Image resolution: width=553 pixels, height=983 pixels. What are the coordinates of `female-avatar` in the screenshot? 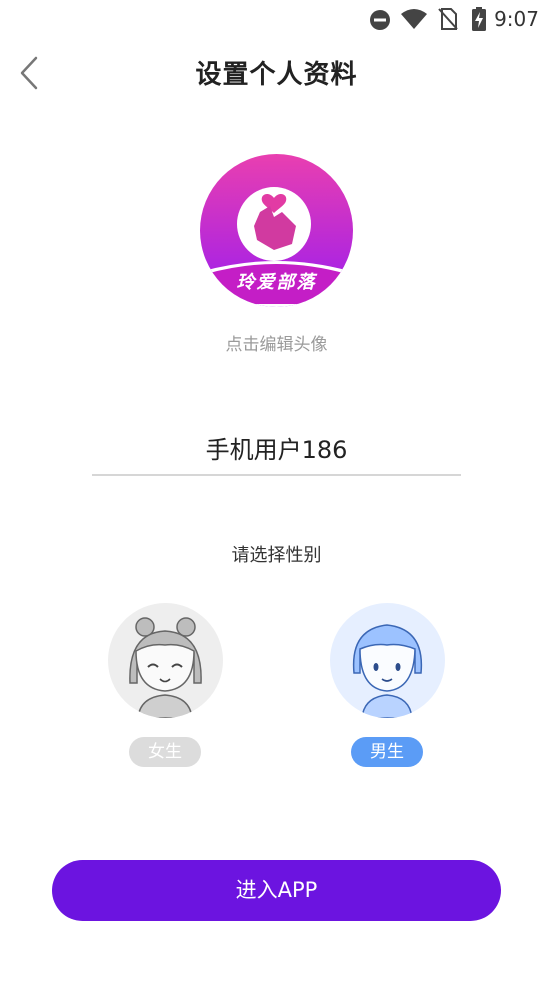 It's located at (165, 660).